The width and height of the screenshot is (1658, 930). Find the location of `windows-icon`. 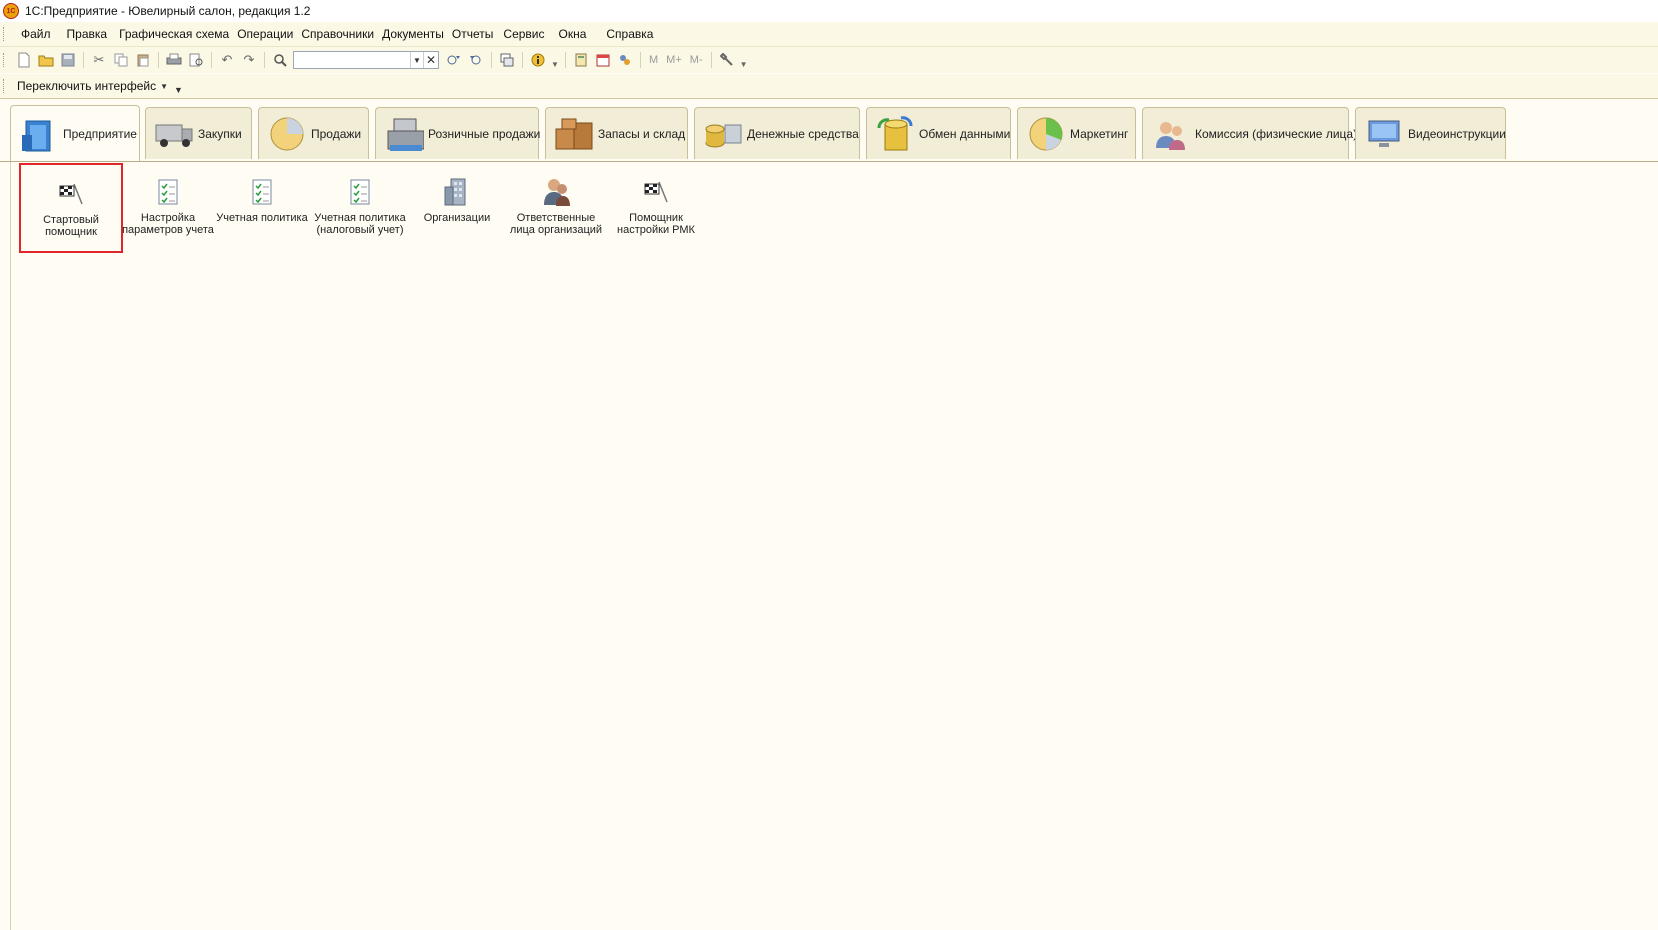

windows-icon is located at coordinates (507, 60).